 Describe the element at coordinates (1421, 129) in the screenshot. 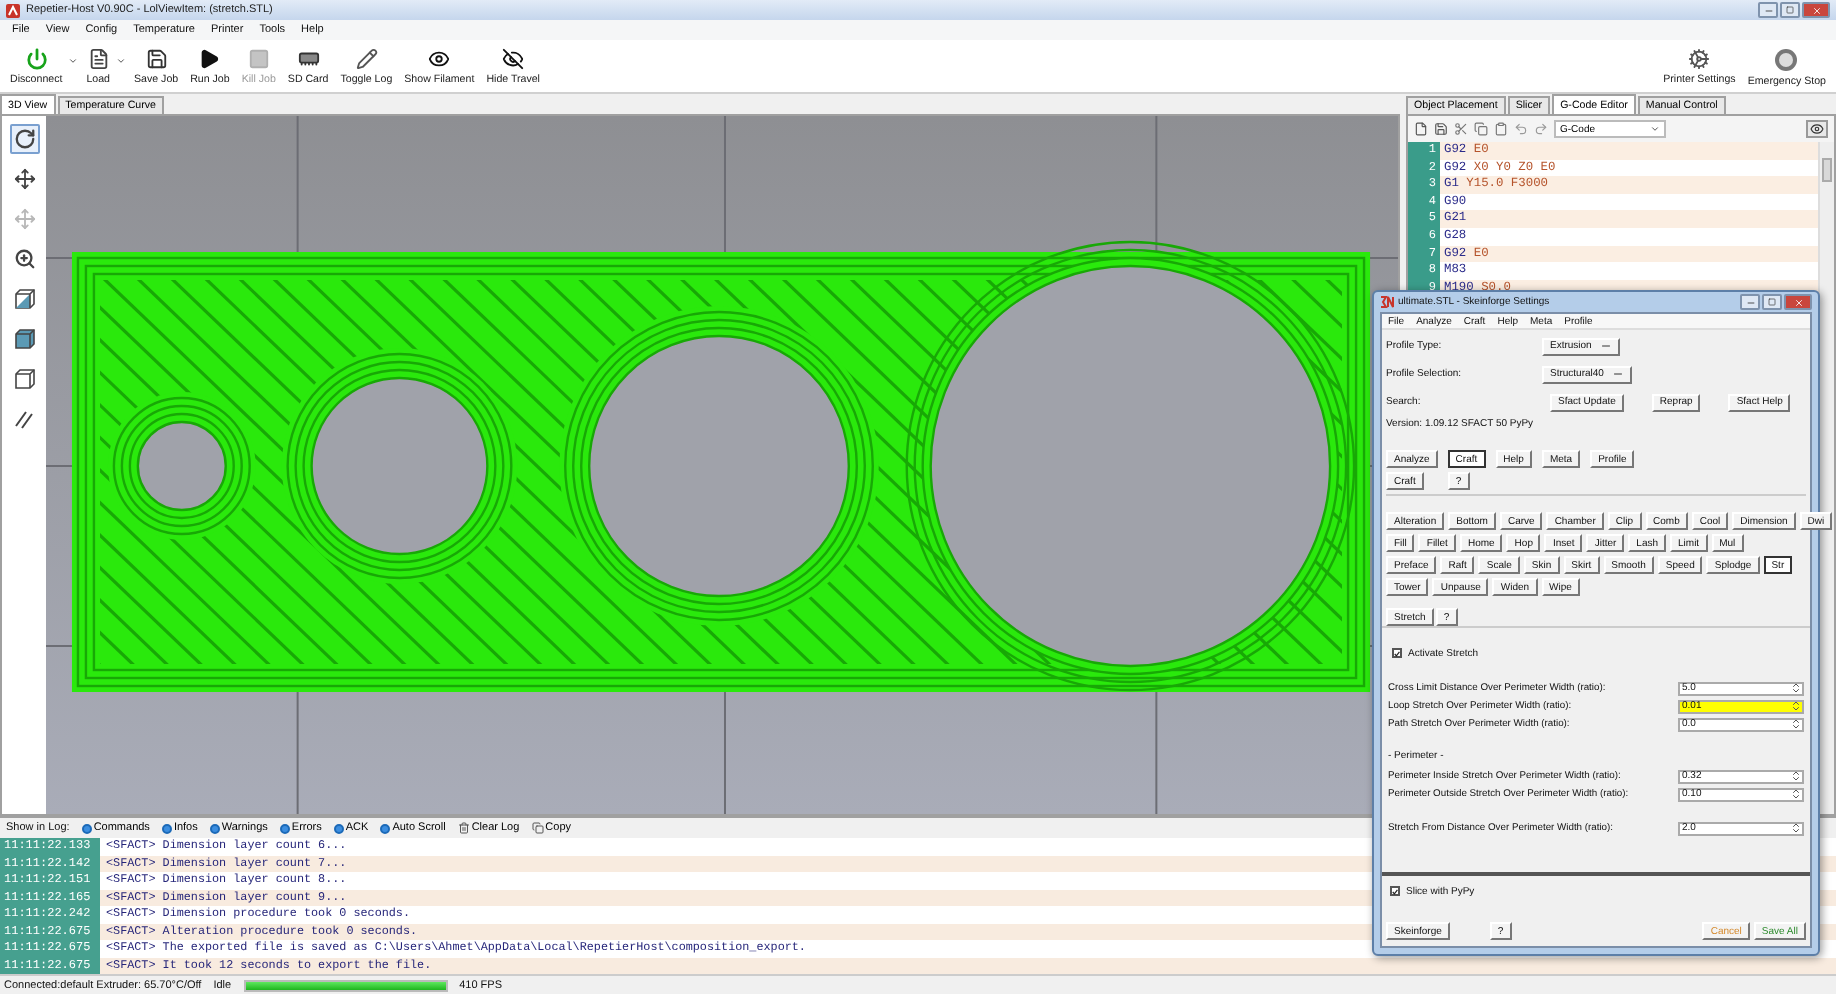

I see `new-file-icon` at that location.